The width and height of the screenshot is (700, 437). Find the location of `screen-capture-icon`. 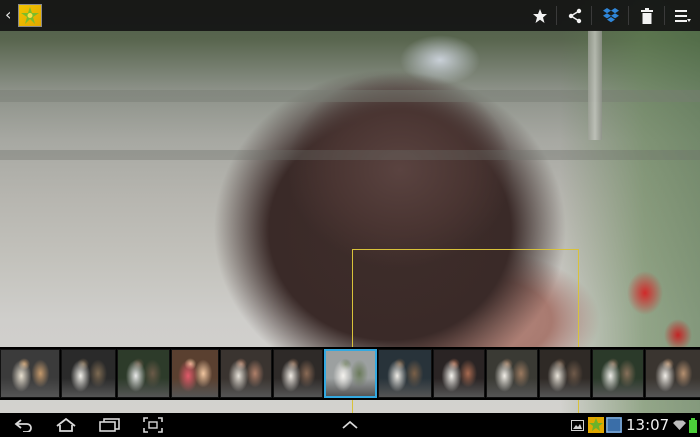

screen-capture-icon is located at coordinates (153, 425).